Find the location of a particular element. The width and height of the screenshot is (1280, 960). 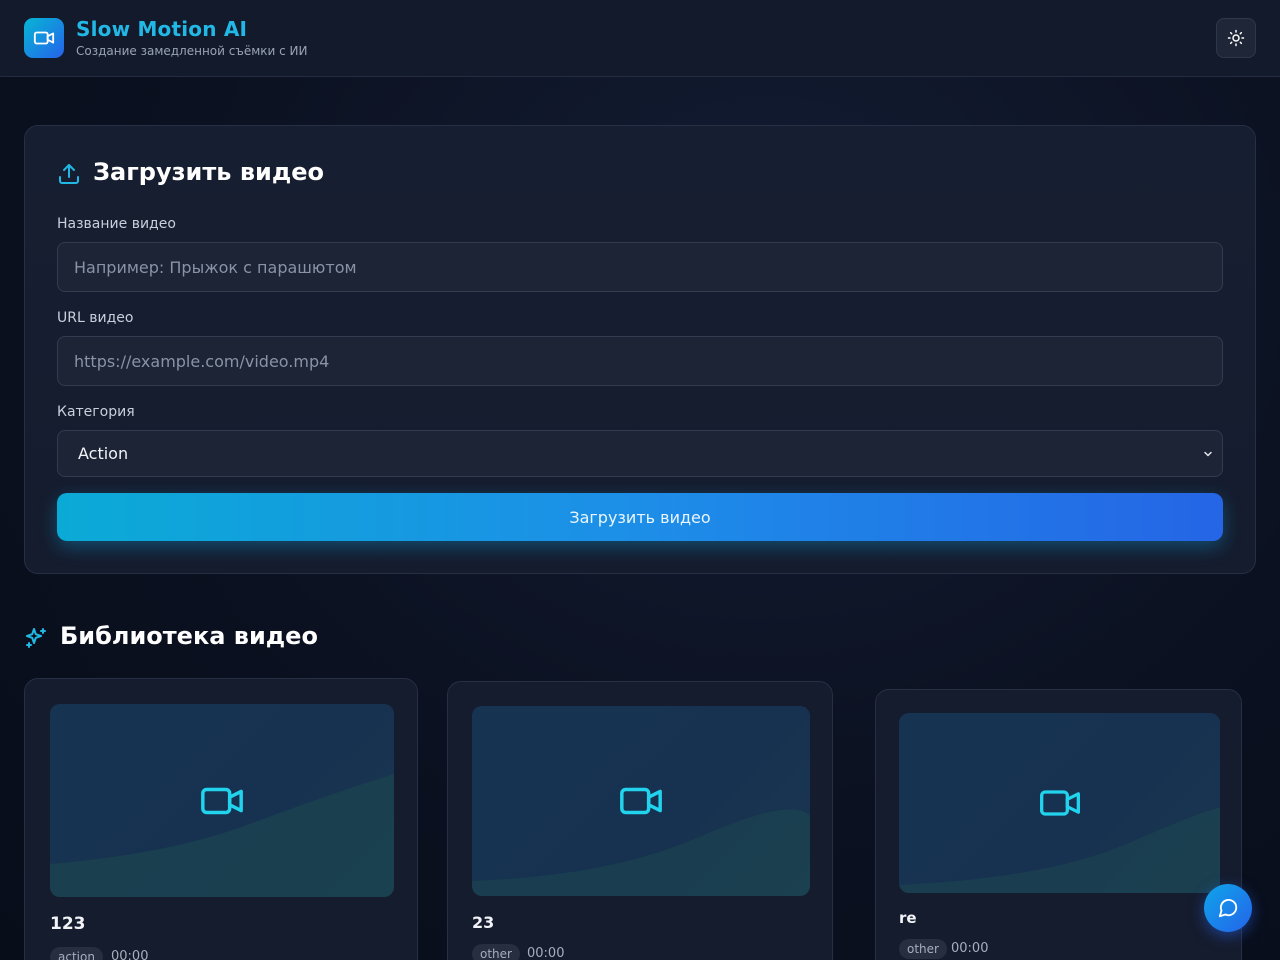

upload-icon is located at coordinates (69, 174).